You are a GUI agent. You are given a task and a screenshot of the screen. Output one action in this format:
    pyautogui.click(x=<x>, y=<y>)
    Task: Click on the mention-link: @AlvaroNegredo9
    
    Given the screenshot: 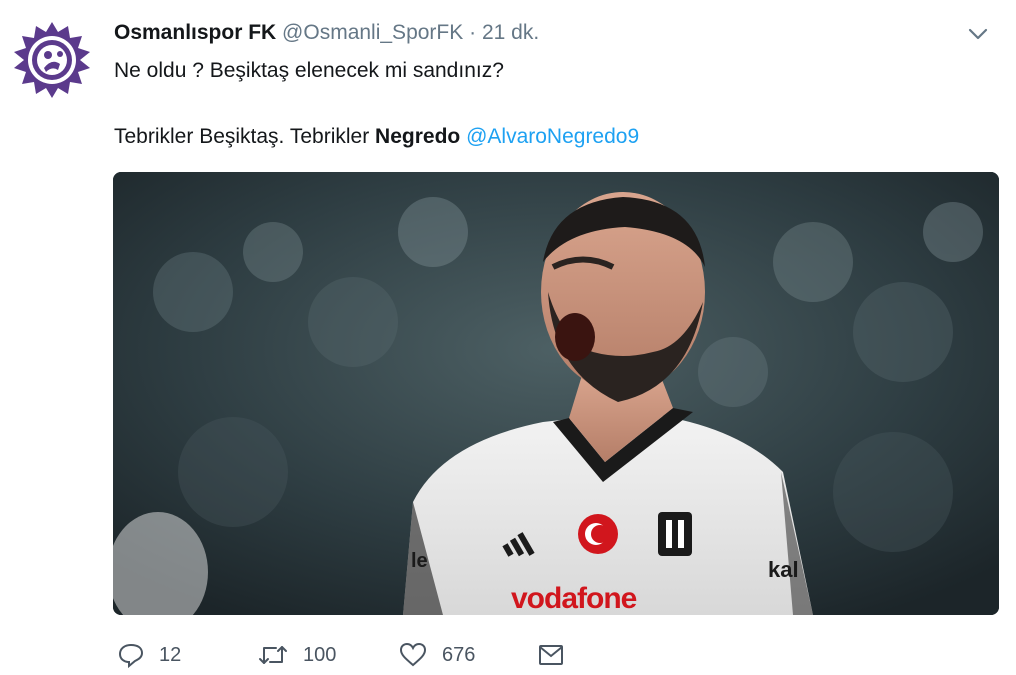 What is the action you would take?
    pyautogui.click(x=552, y=136)
    